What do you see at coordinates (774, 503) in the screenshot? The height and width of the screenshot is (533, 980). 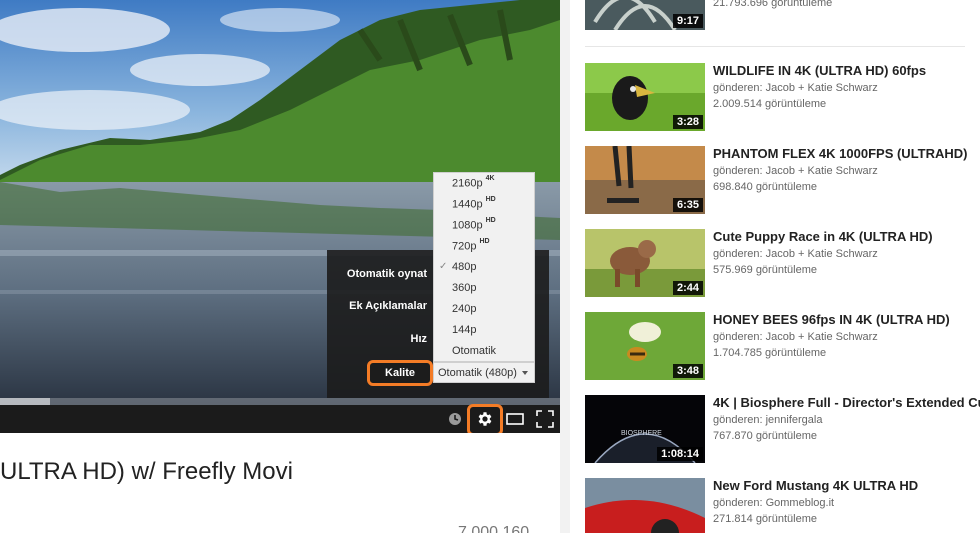 I see `channel-name: gönderen: Gommeblog.it` at bounding box center [774, 503].